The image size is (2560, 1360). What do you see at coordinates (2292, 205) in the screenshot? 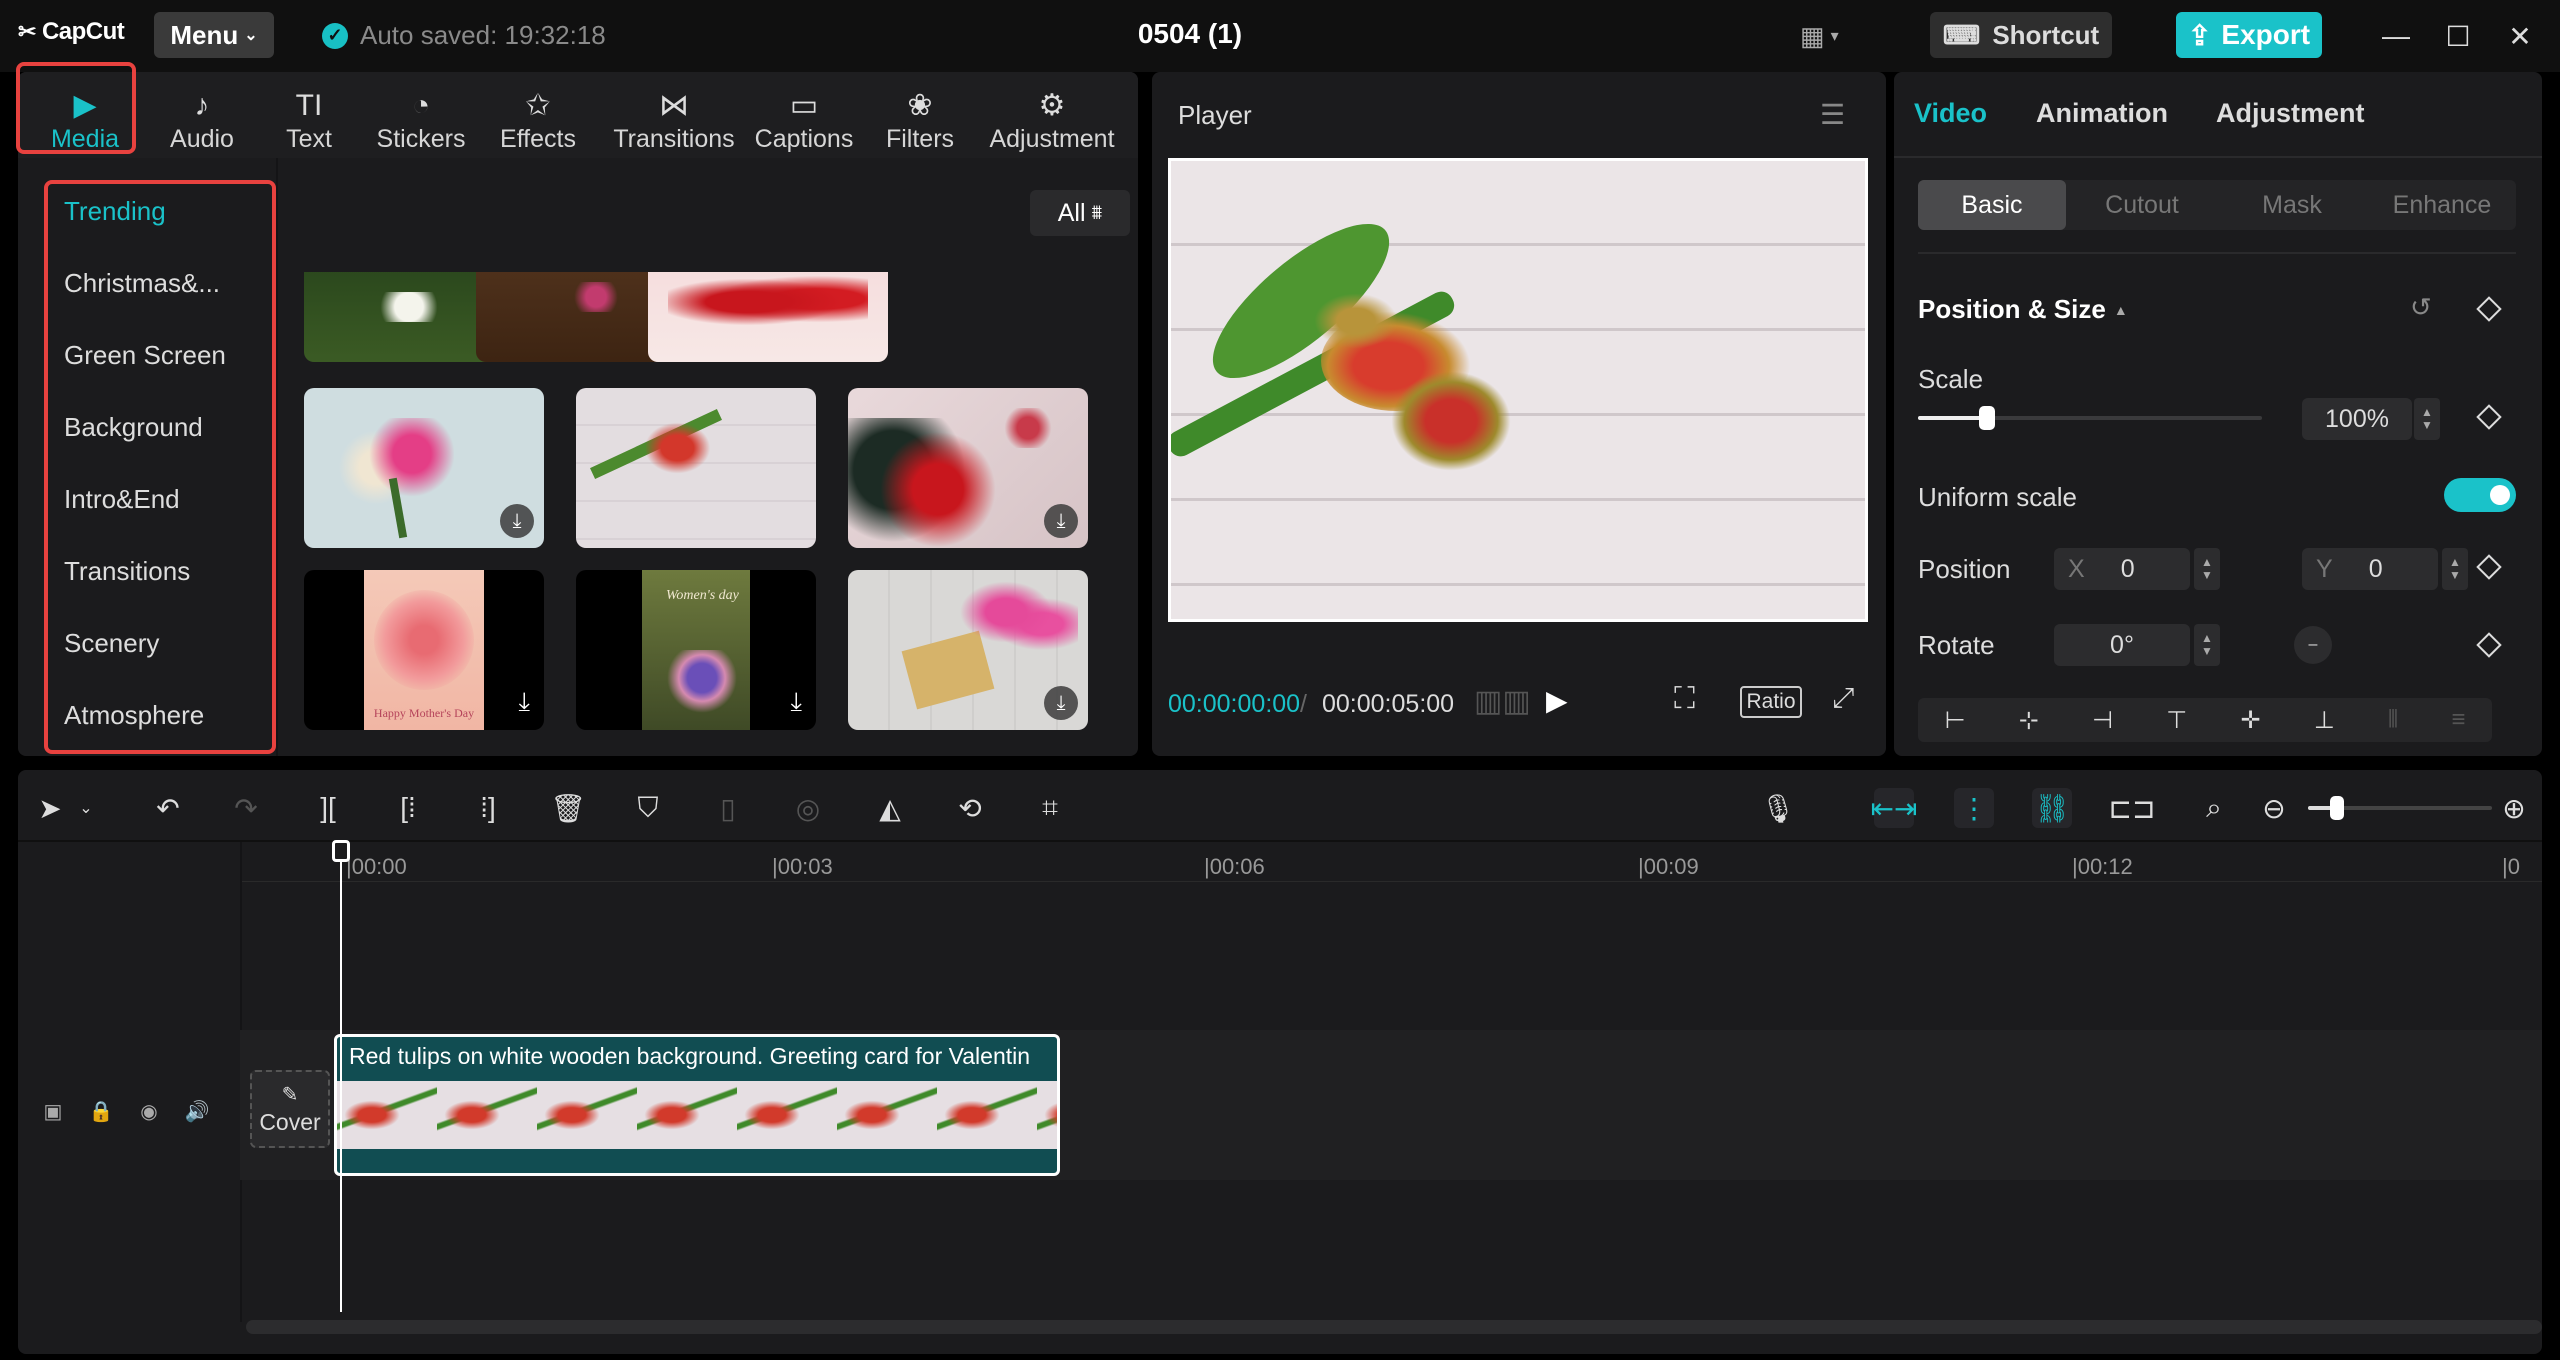
I see `subtab-mask: Mask` at bounding box center [2292, 205].